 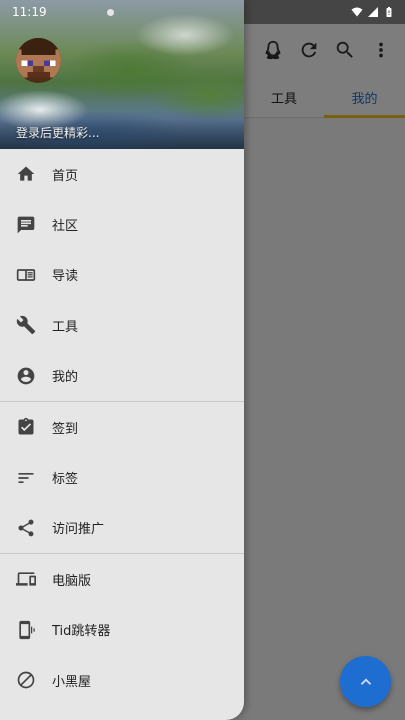 I want to click on scroll-top-fab, so click(x=365, y=681).